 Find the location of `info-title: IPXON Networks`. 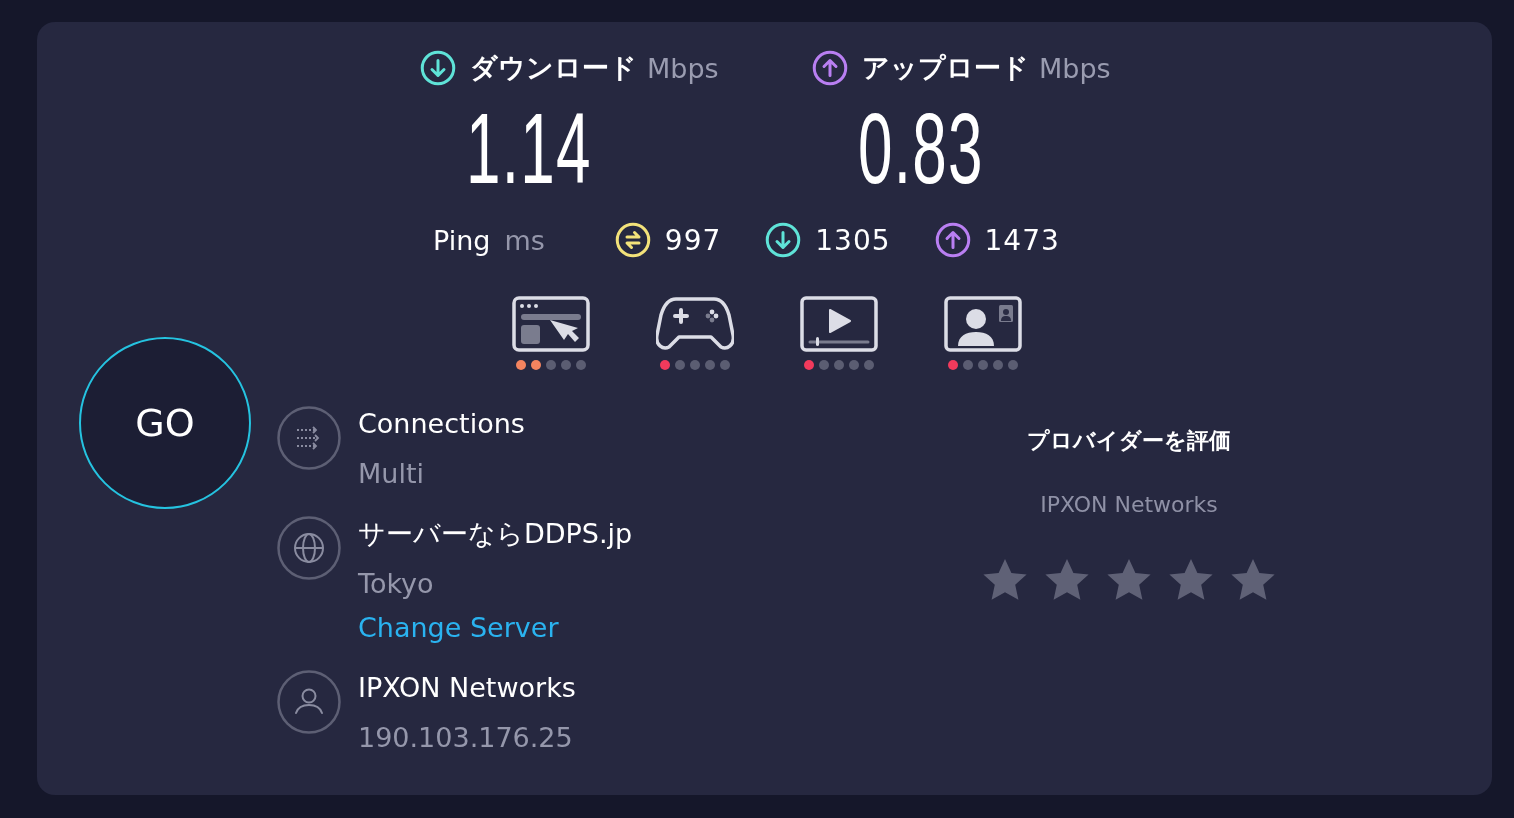

info-title: IPXON Networks is located at coordinates (467, 688).